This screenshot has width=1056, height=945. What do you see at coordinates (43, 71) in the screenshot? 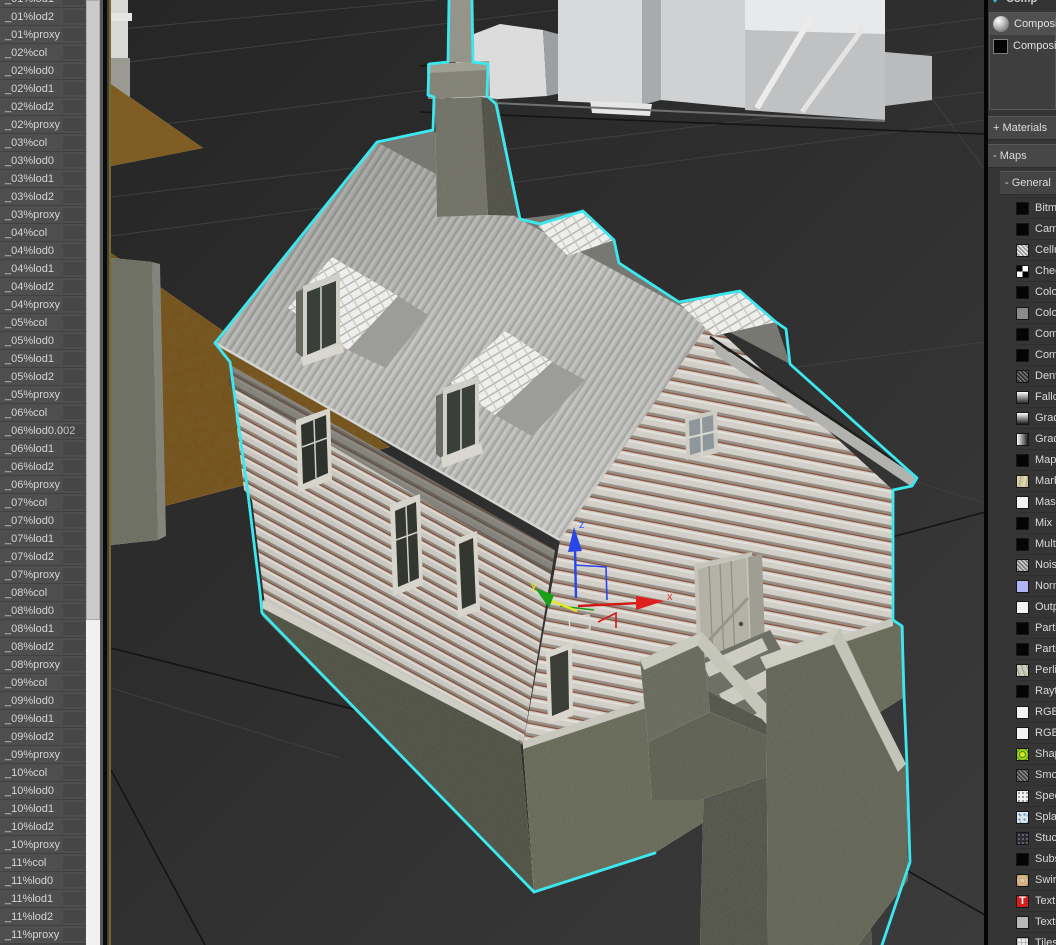
I see `scene-object-row: _02%lod0` at bounding box center [43, 71].